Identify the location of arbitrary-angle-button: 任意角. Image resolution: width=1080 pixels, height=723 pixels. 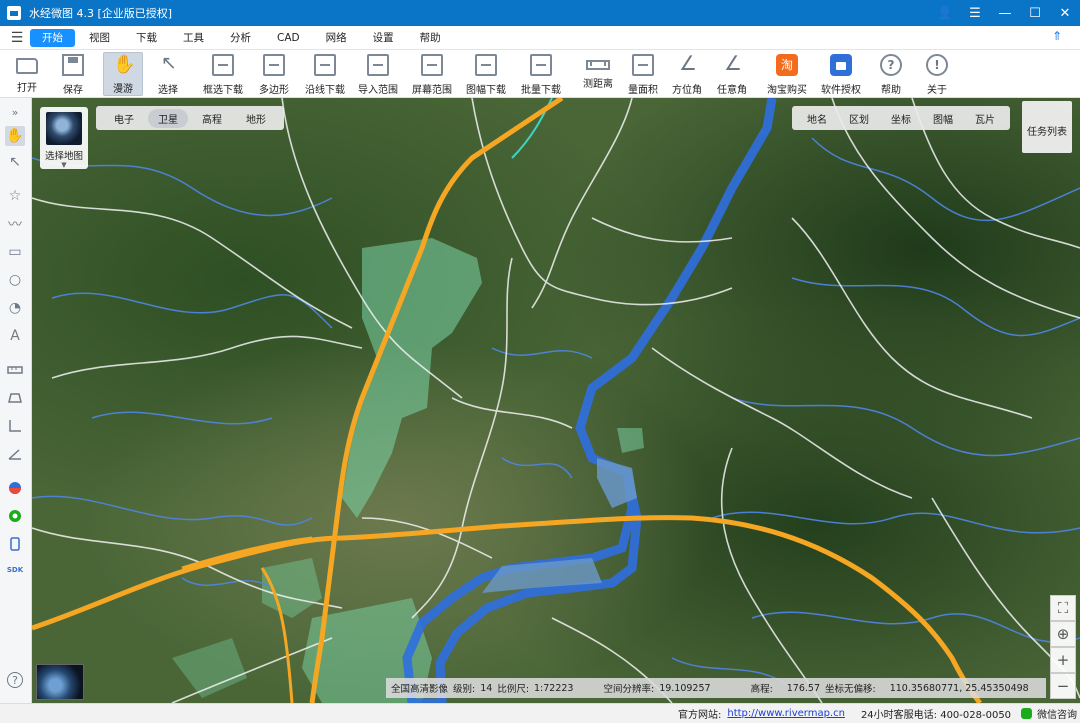
(732, 73).